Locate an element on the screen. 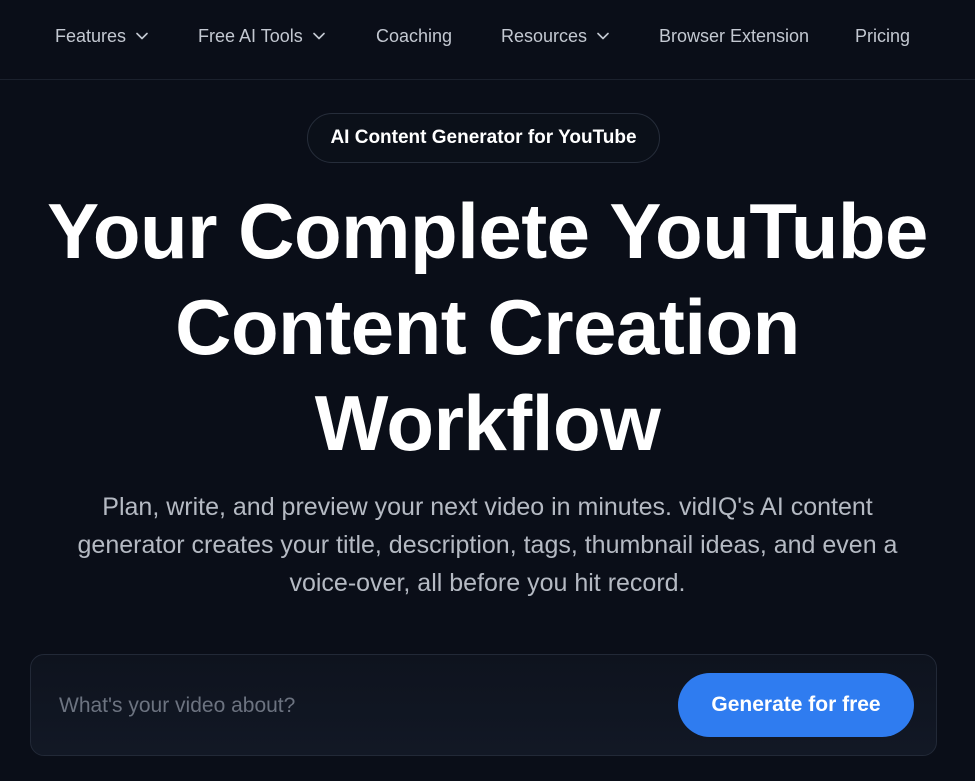 The height and width of the screenshot is (781, 975). nav-item-label: Features is located at coordinates (91, 35).